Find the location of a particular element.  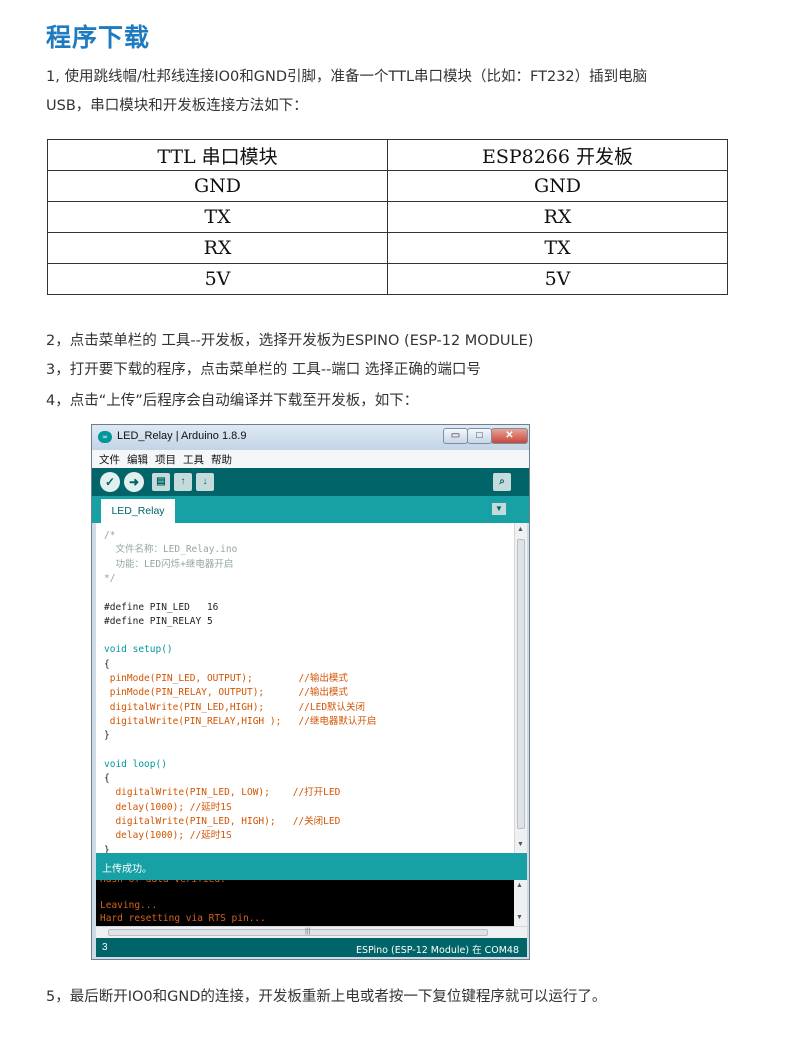

table-header-row: TTL 串口模块 ESP8266 开发板 is located at coordinates (387, 155).